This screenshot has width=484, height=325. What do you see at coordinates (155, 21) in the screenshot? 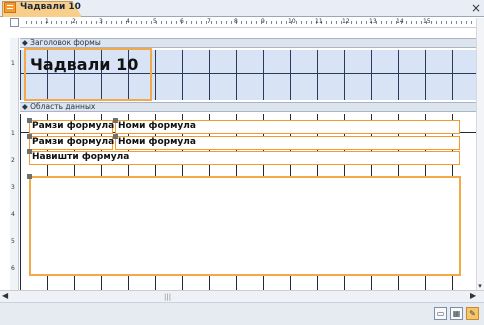
I see `ruler-number: 5` at bounding box center [155, 21].